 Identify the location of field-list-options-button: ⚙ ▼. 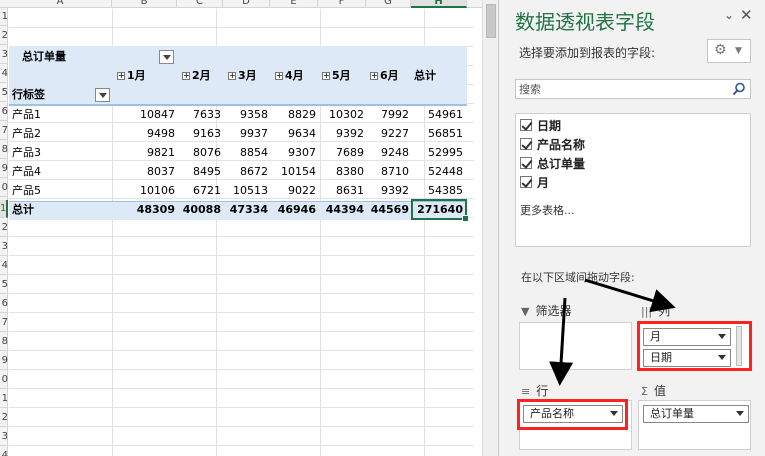
(729, 51).